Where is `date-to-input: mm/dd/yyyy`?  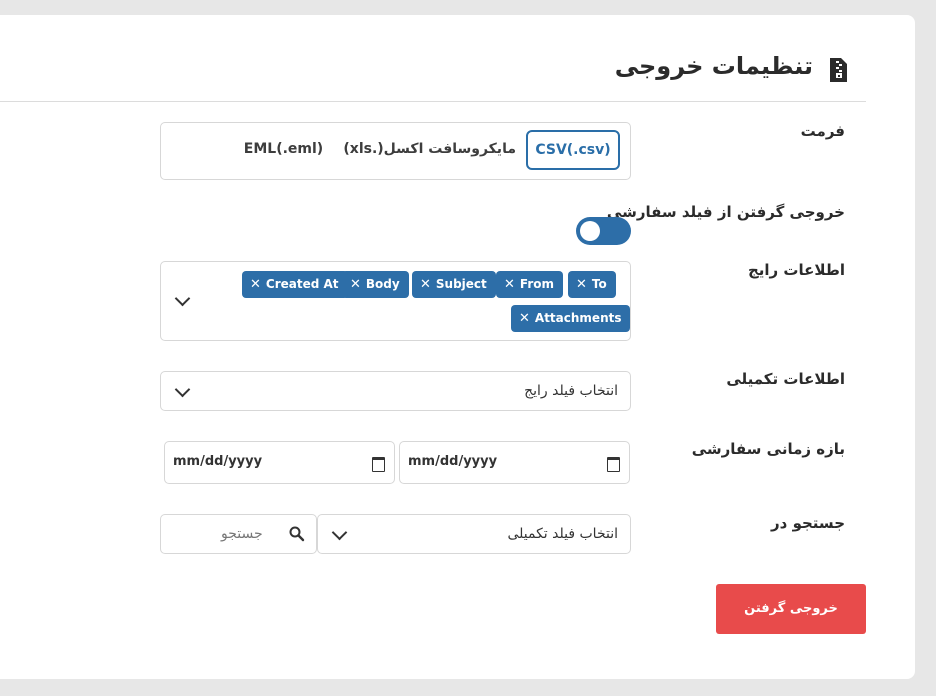 date-to-input: mm/dd/yyyy is located at coordinates (279, 462).